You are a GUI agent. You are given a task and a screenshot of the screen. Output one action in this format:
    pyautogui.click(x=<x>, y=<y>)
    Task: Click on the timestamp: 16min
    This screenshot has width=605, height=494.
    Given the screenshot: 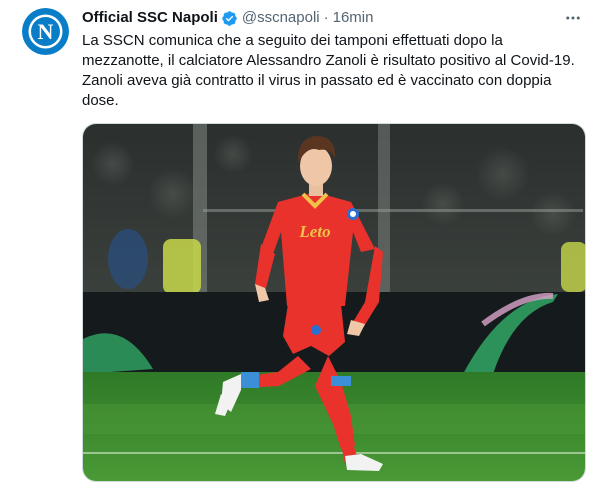 What is the action you would take?
    pyautogui.click(x=353, y=18)
    